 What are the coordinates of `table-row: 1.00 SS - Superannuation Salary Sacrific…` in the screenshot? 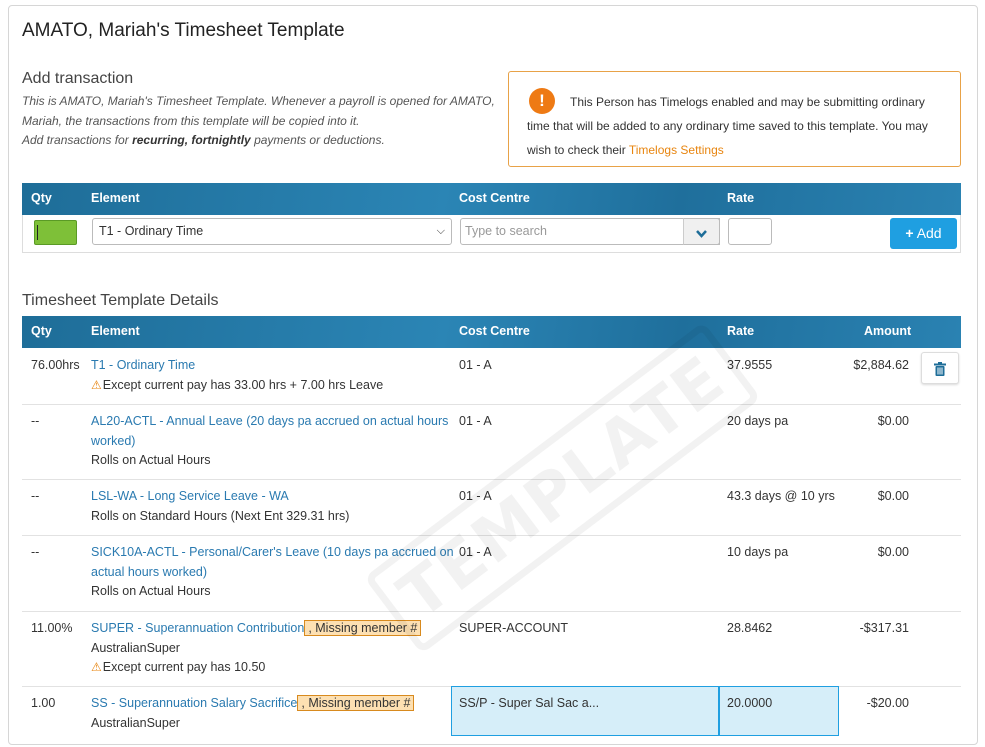 It's located at (491, 716).